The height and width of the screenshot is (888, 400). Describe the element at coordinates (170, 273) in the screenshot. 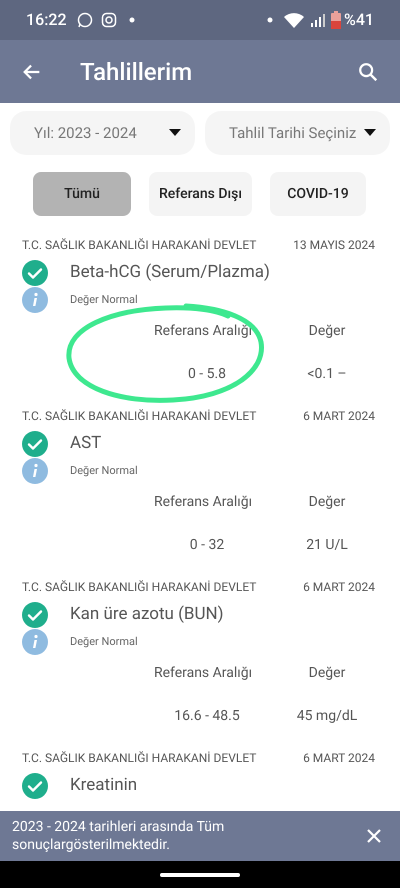

I see `test-name: Beta-hCG (Serum/Plazma)` at that location.